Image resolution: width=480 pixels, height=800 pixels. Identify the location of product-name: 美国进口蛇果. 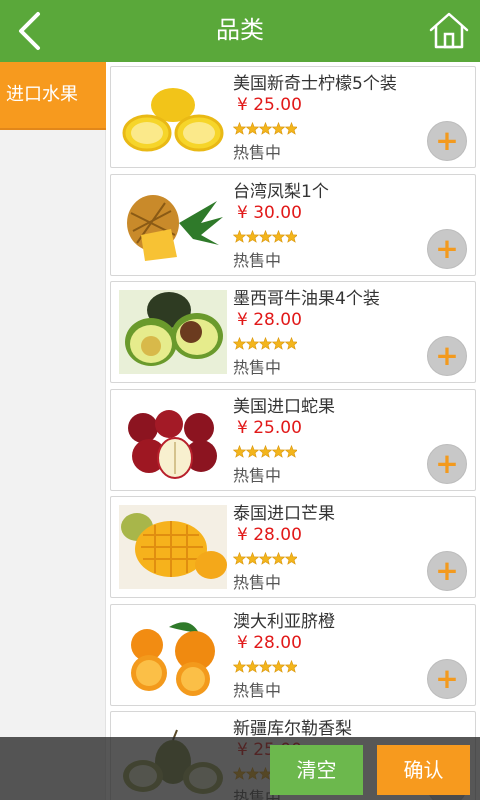
(284, 406).